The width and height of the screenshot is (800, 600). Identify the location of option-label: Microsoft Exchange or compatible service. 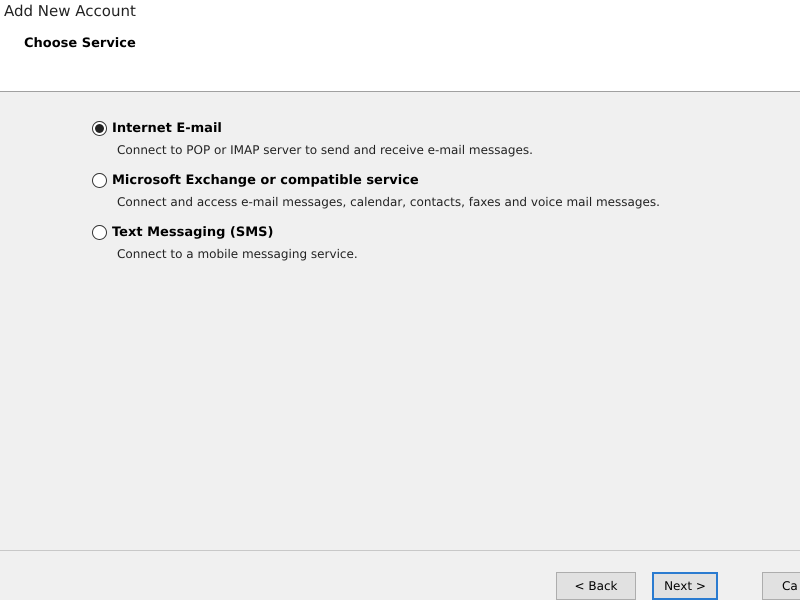
(265, 180).